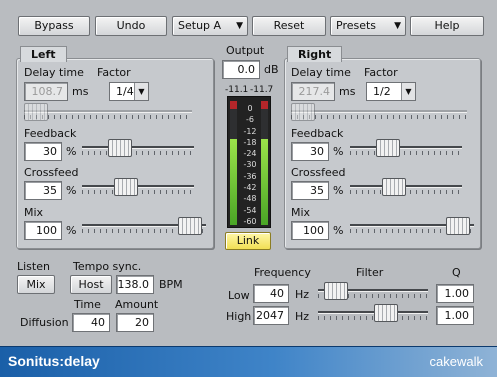 Image resolution: width=497 pixels, height=377 pixels. I want to click on meter-scale-tick: -12, so click(250, 131).